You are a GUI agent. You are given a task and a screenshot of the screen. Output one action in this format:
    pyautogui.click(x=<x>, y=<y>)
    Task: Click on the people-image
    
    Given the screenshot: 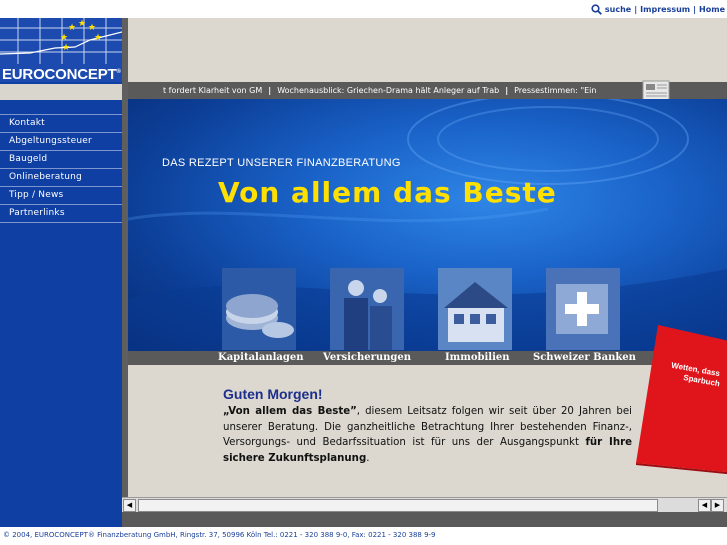 What is the action you would take?
    pyautogui.click(x=367, y=309)
    